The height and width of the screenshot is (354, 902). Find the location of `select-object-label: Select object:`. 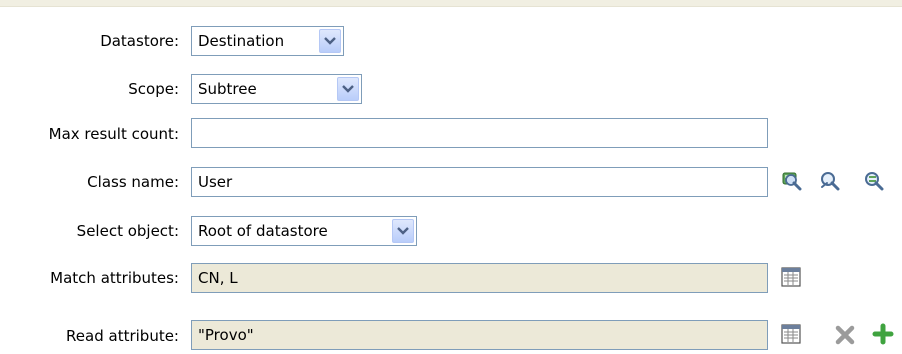

select-object-label: Select object: is located at coordinates (127, 231).